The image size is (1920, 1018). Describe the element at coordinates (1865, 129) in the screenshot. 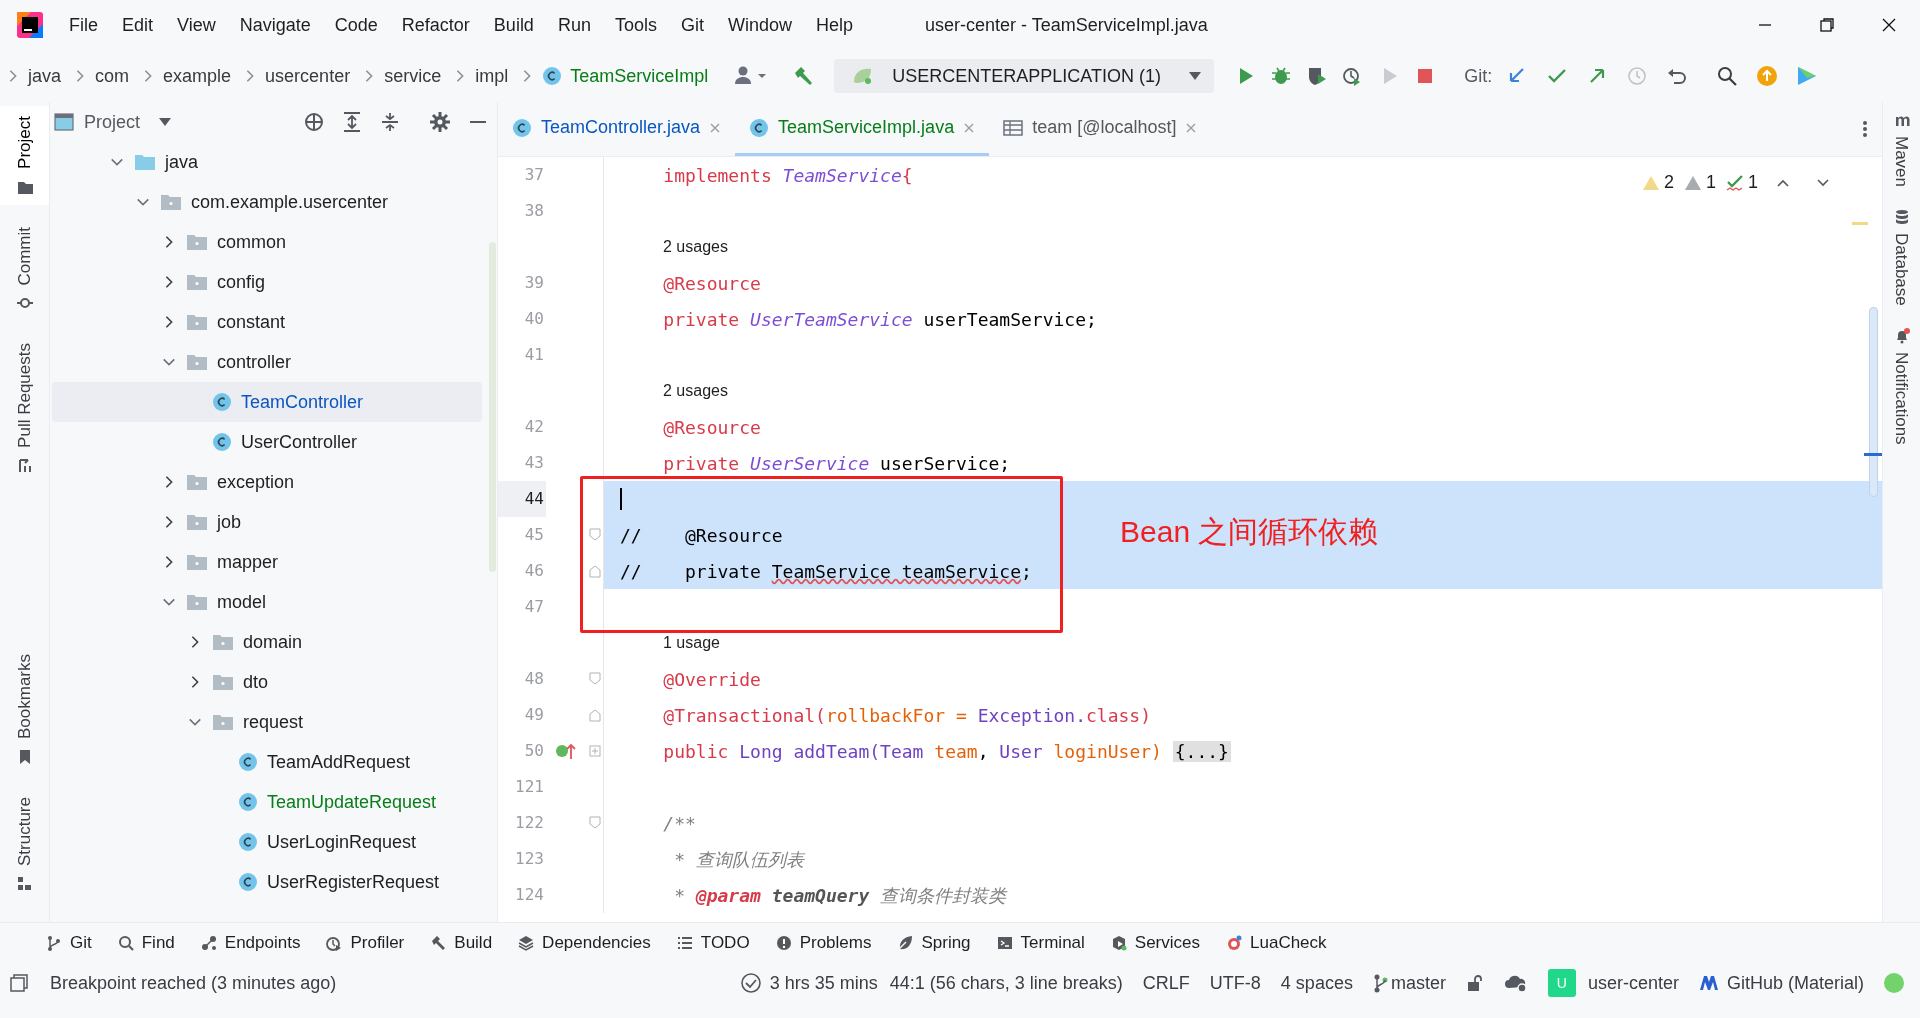

I see `more-icon` at that location.